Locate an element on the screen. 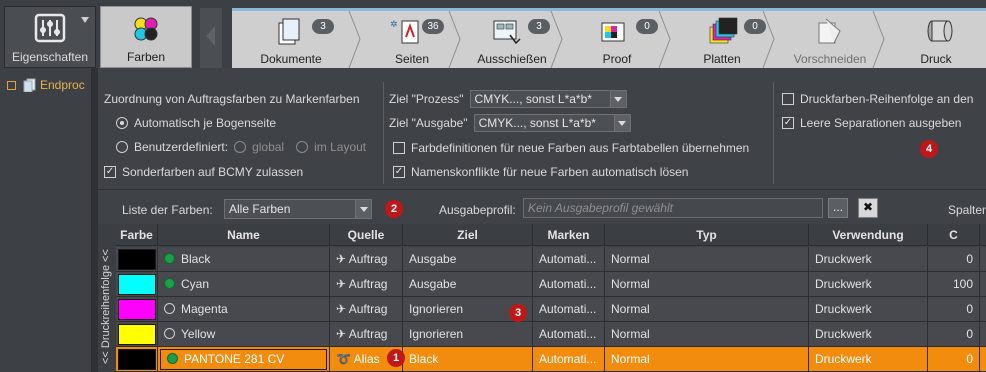  step-ausschiessen: 3 Ausschießen is located at coordinates (512, 39).